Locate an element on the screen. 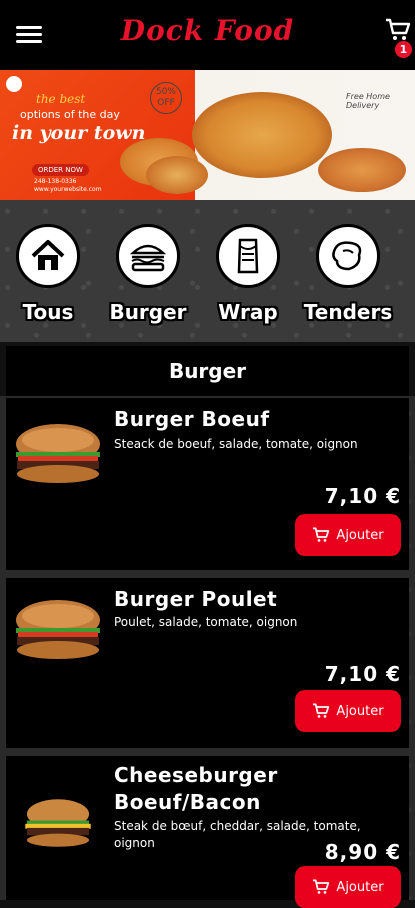  product-price: 8,90 € is located at coordinates (362, 852).